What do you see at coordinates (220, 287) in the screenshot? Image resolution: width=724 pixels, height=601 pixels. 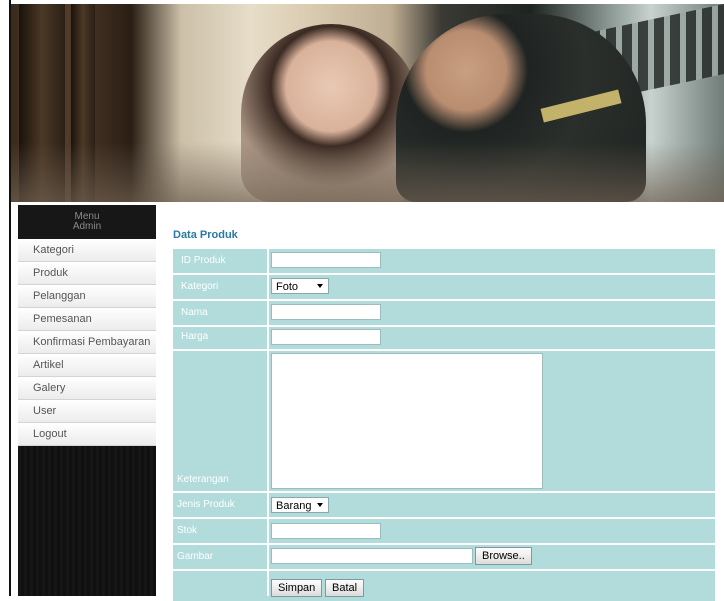 I see `kategori-label: Kategori` at bounding box center [220, 287].